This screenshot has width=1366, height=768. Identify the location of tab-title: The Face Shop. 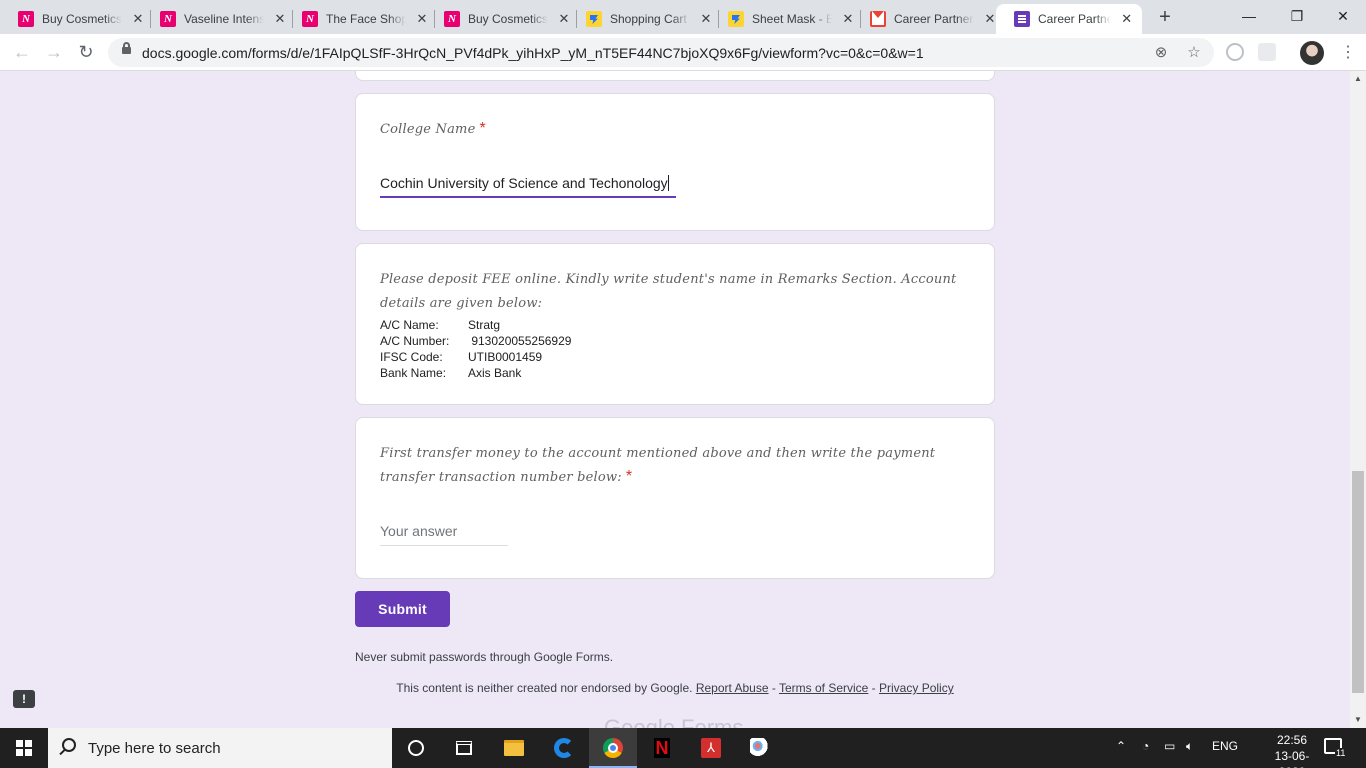
(366, 19).